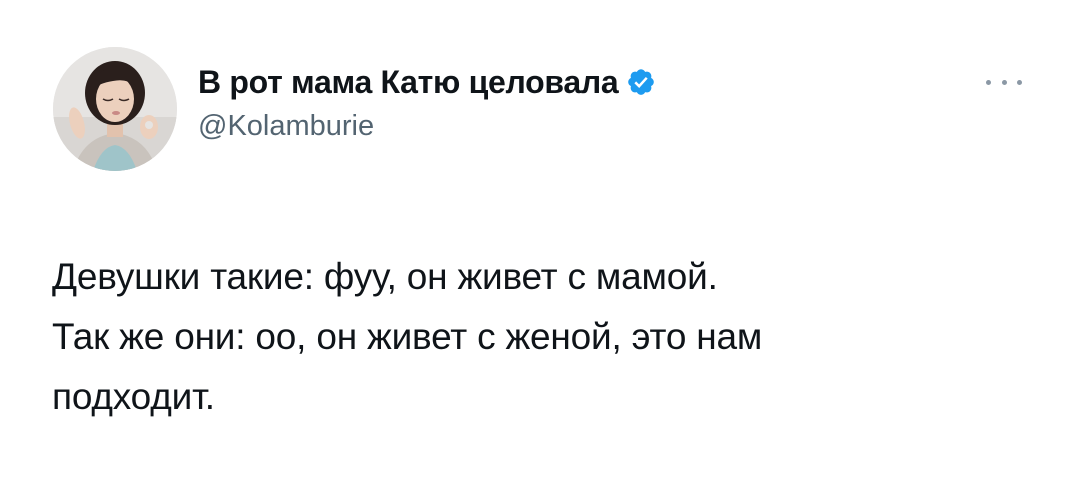 The image size is (1080, 487). Describe the element at coordinates (408, 82) in the screenshot. I see `display-name: В рот мама Катю целовала` at that location.